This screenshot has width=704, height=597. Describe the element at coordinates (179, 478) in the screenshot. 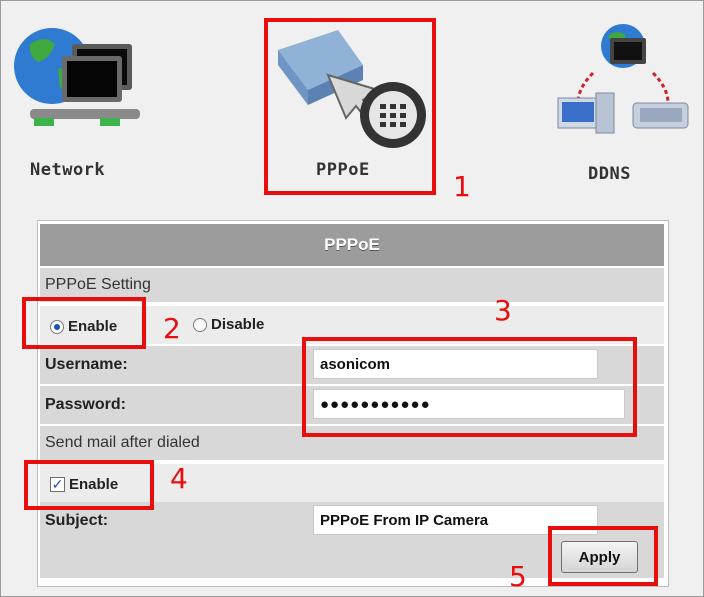

I see `annotation-number-4: 4` at that location.